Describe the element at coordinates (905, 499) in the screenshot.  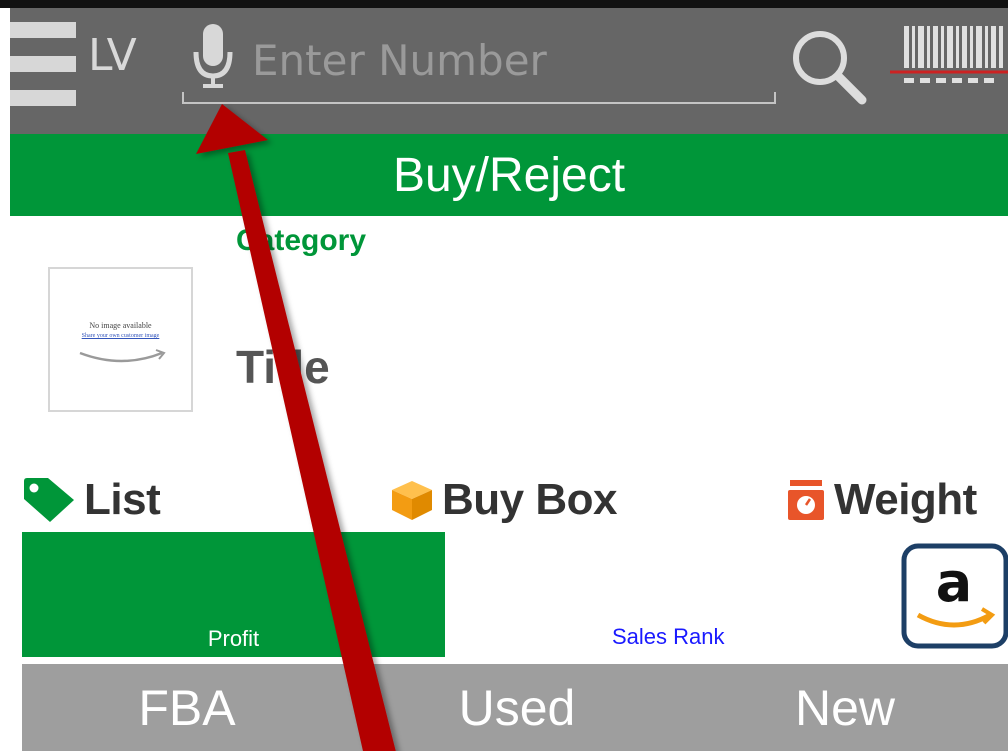
I see `weight-label: Weight` at that location.